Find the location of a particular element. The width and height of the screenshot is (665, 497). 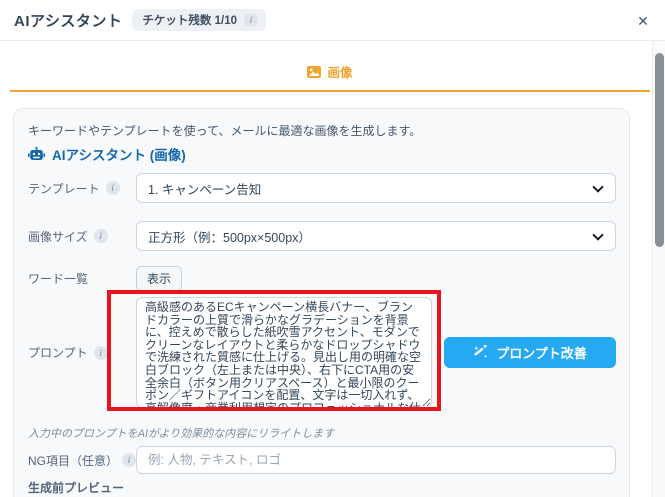

show-words-button: 表示 is located at coordinates (159, 278).